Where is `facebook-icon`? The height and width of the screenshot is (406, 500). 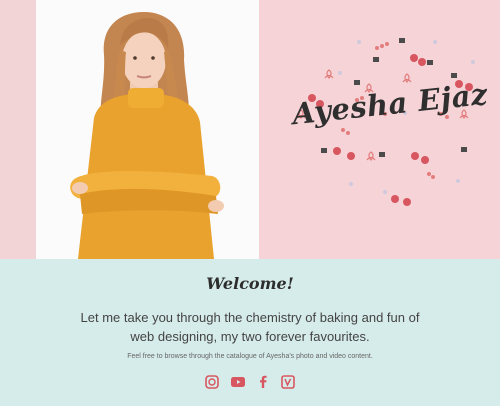 facebook-icon is located at coordinates (263, 381).